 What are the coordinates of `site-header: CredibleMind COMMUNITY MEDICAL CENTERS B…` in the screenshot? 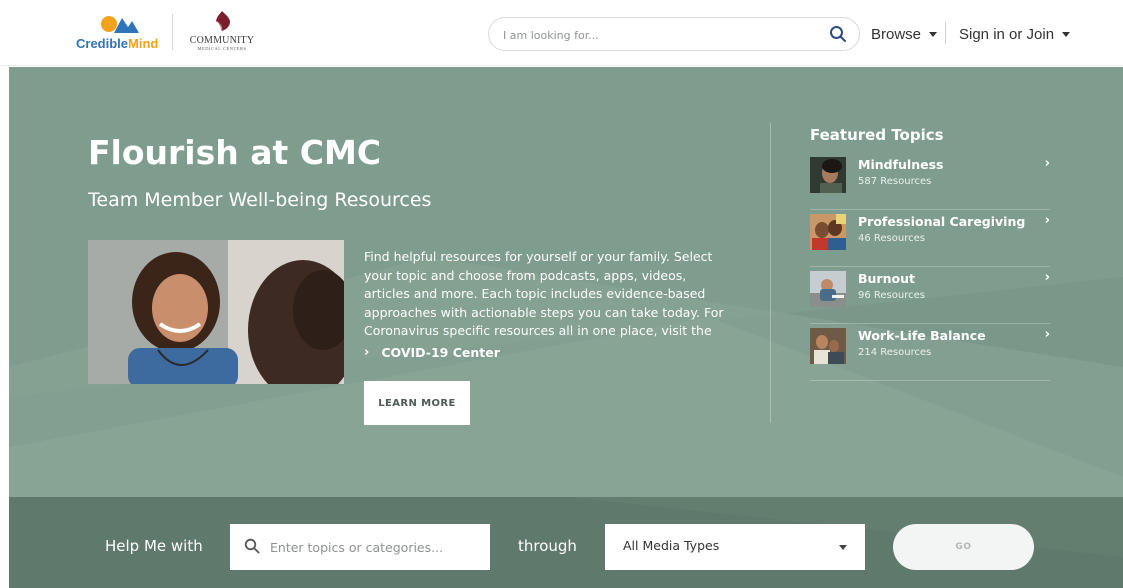 It's located at (561, 33).